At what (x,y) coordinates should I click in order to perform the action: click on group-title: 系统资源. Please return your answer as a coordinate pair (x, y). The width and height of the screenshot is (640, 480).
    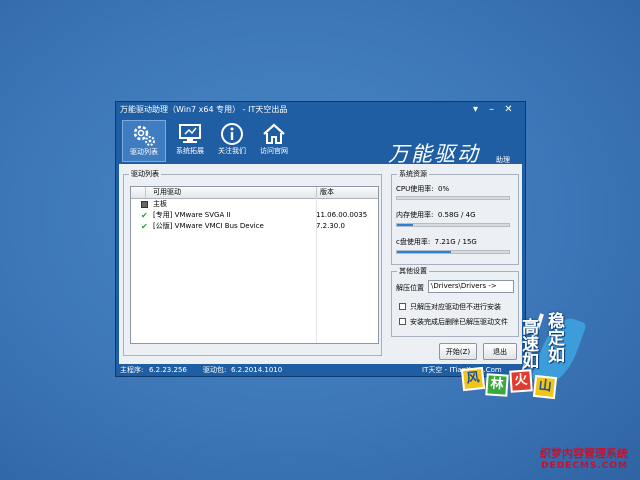
    Looking at the image, I should click on (413, 174).